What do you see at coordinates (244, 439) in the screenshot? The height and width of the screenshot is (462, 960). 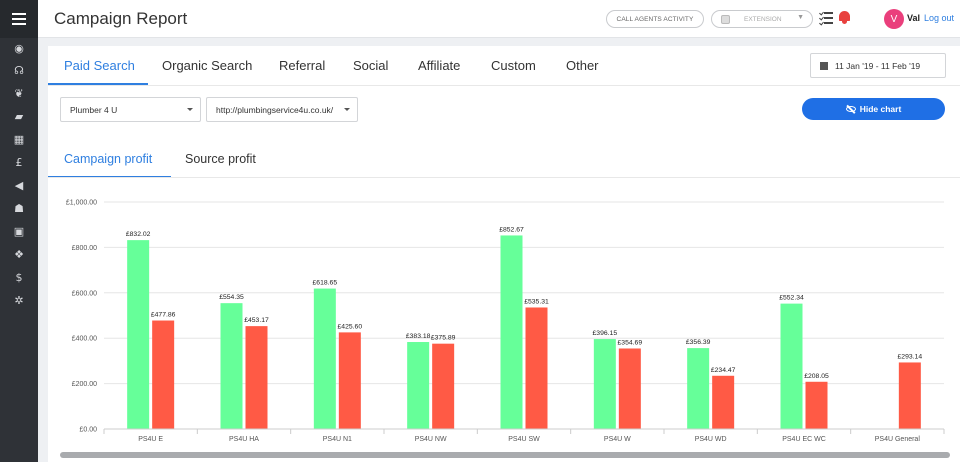 I see `x-tick-label: PS4U HA` at bounding box center [244, 439].